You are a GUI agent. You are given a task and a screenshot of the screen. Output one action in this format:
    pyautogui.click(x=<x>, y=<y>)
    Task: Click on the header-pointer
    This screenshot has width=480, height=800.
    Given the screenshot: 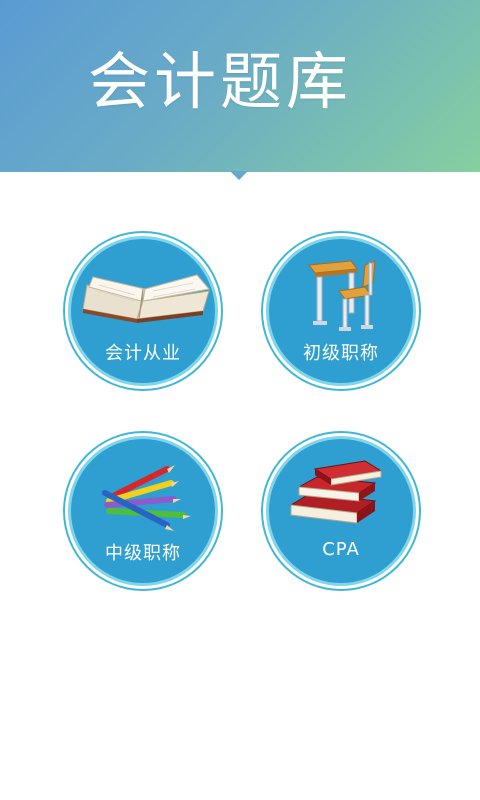 What is the action you would take?
    pyautogui.click(x=239, y=175)
    